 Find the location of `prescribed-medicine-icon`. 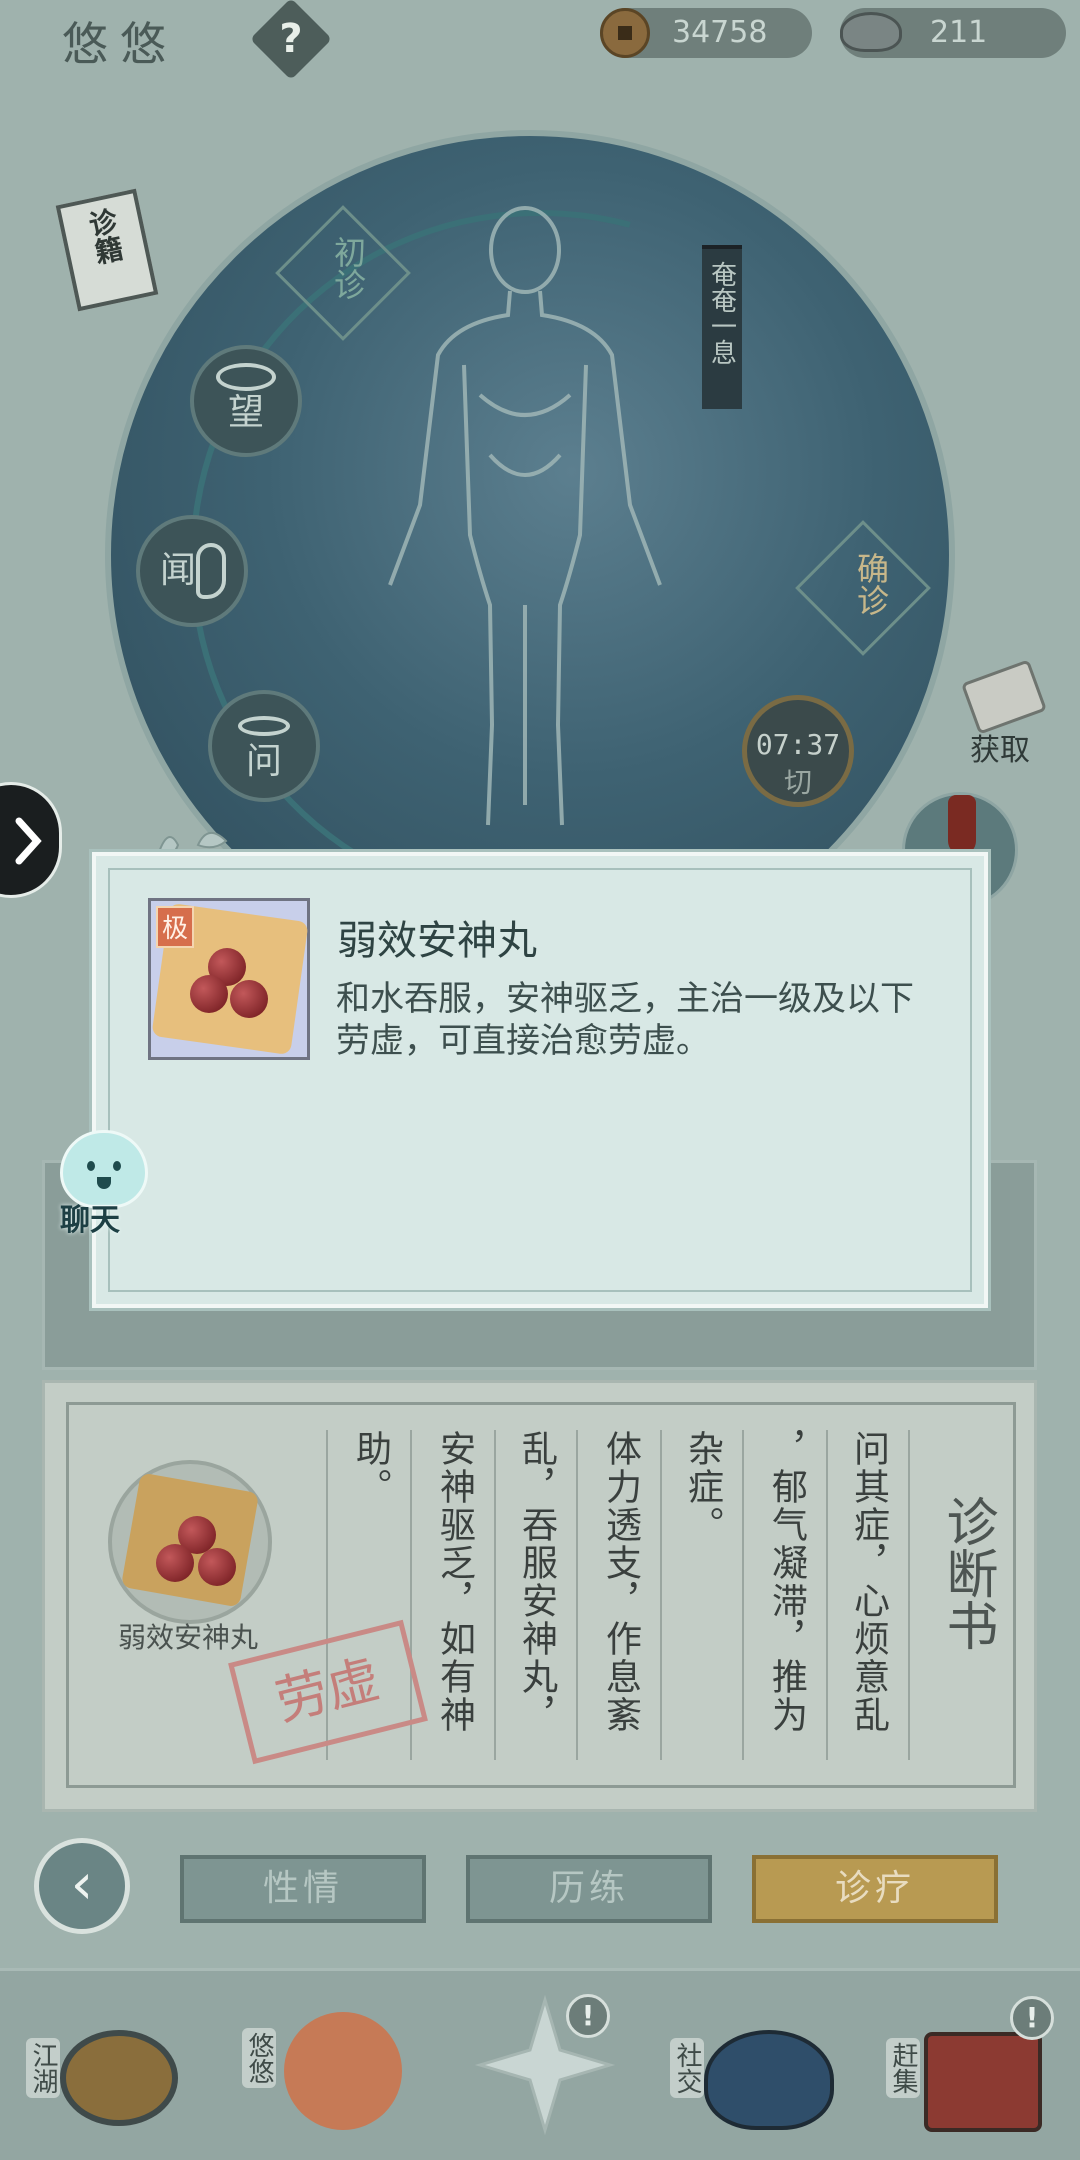

prescribed-medicine-icon is located at coordinates (190, 1542).